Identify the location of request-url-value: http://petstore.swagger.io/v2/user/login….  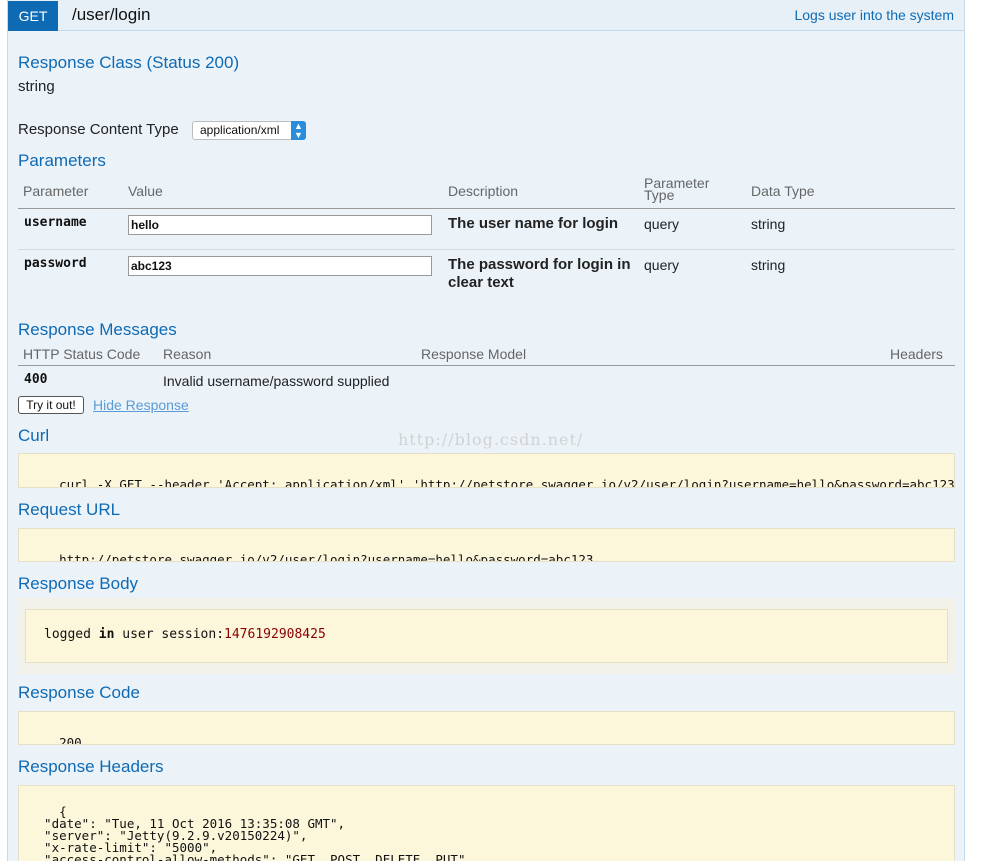
(326, 557).